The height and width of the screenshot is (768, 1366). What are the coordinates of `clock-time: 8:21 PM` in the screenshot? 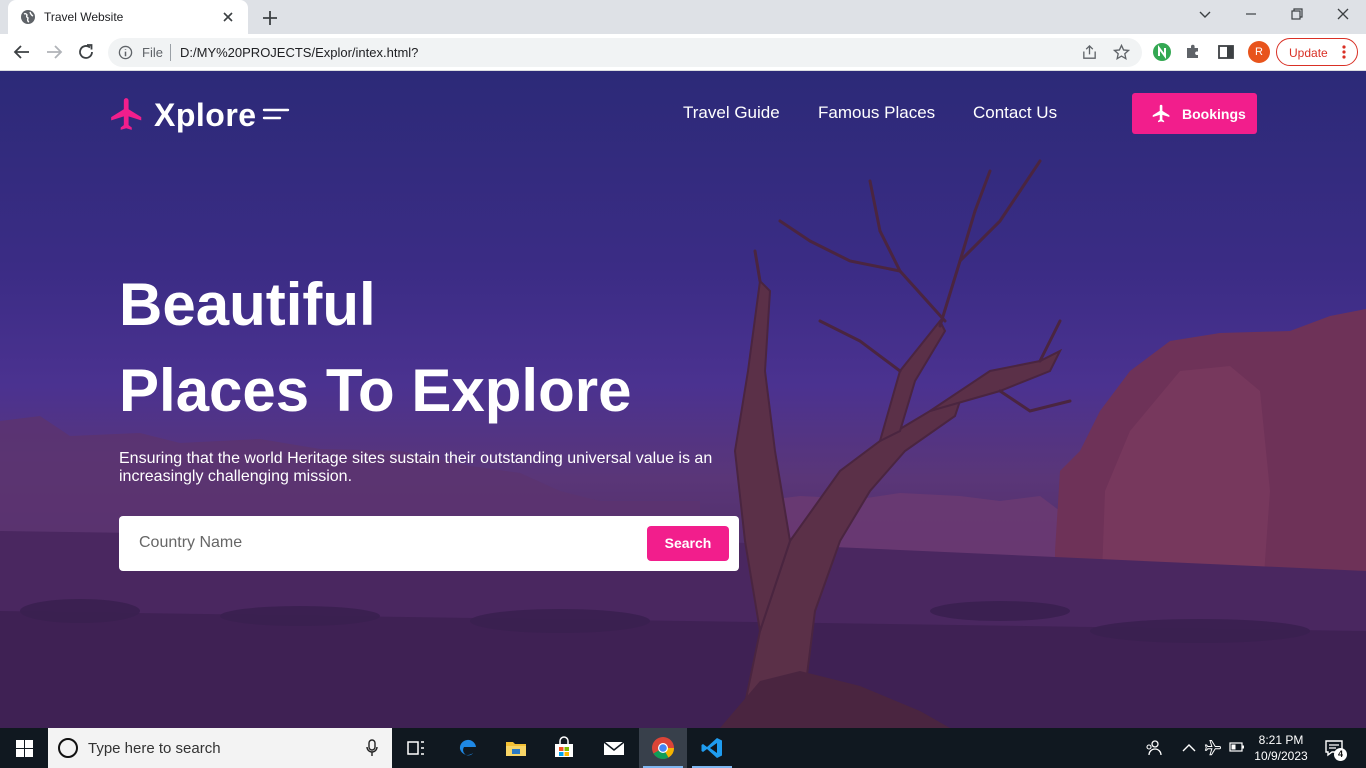 It's located at (1281, 740).